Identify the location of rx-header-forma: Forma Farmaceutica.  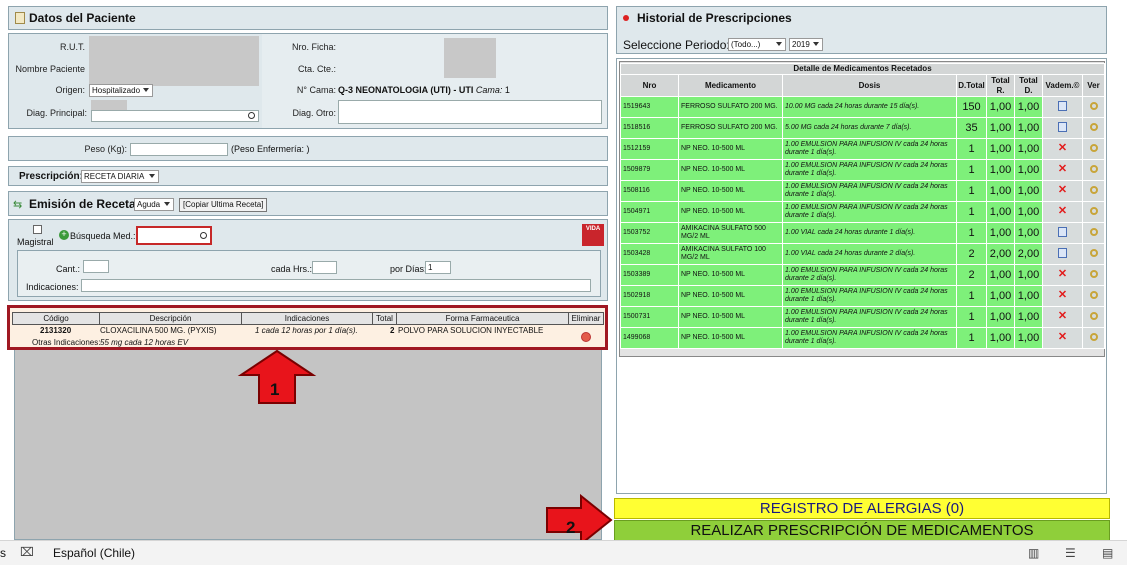
(482, 318).